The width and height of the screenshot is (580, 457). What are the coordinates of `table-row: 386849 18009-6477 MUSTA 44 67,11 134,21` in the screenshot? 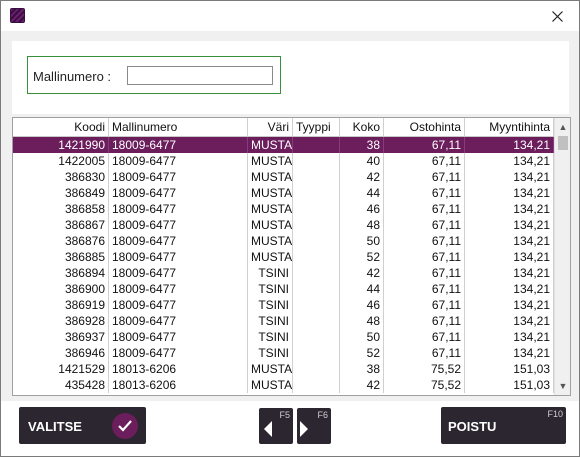 It's located at (283, 193).